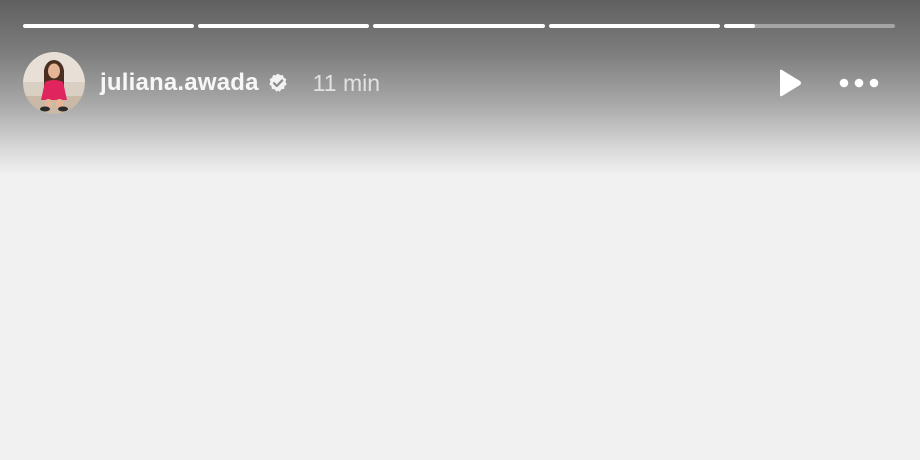 This screenshot has width=920, height=460. I want to click on verified-badge-icon, so click(278, 83).